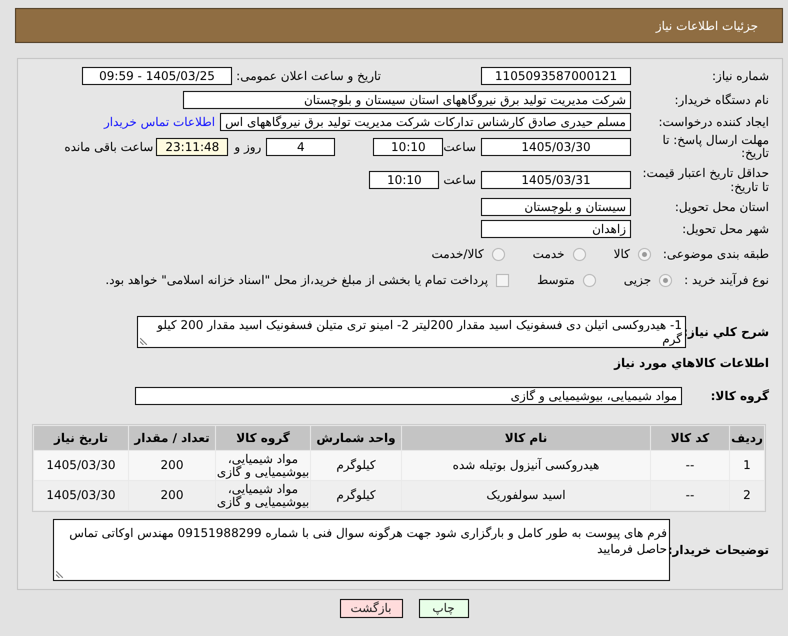 This screenshot has height=636, width=788. I want to click on radio-label: خدمت, so click(548, 254).